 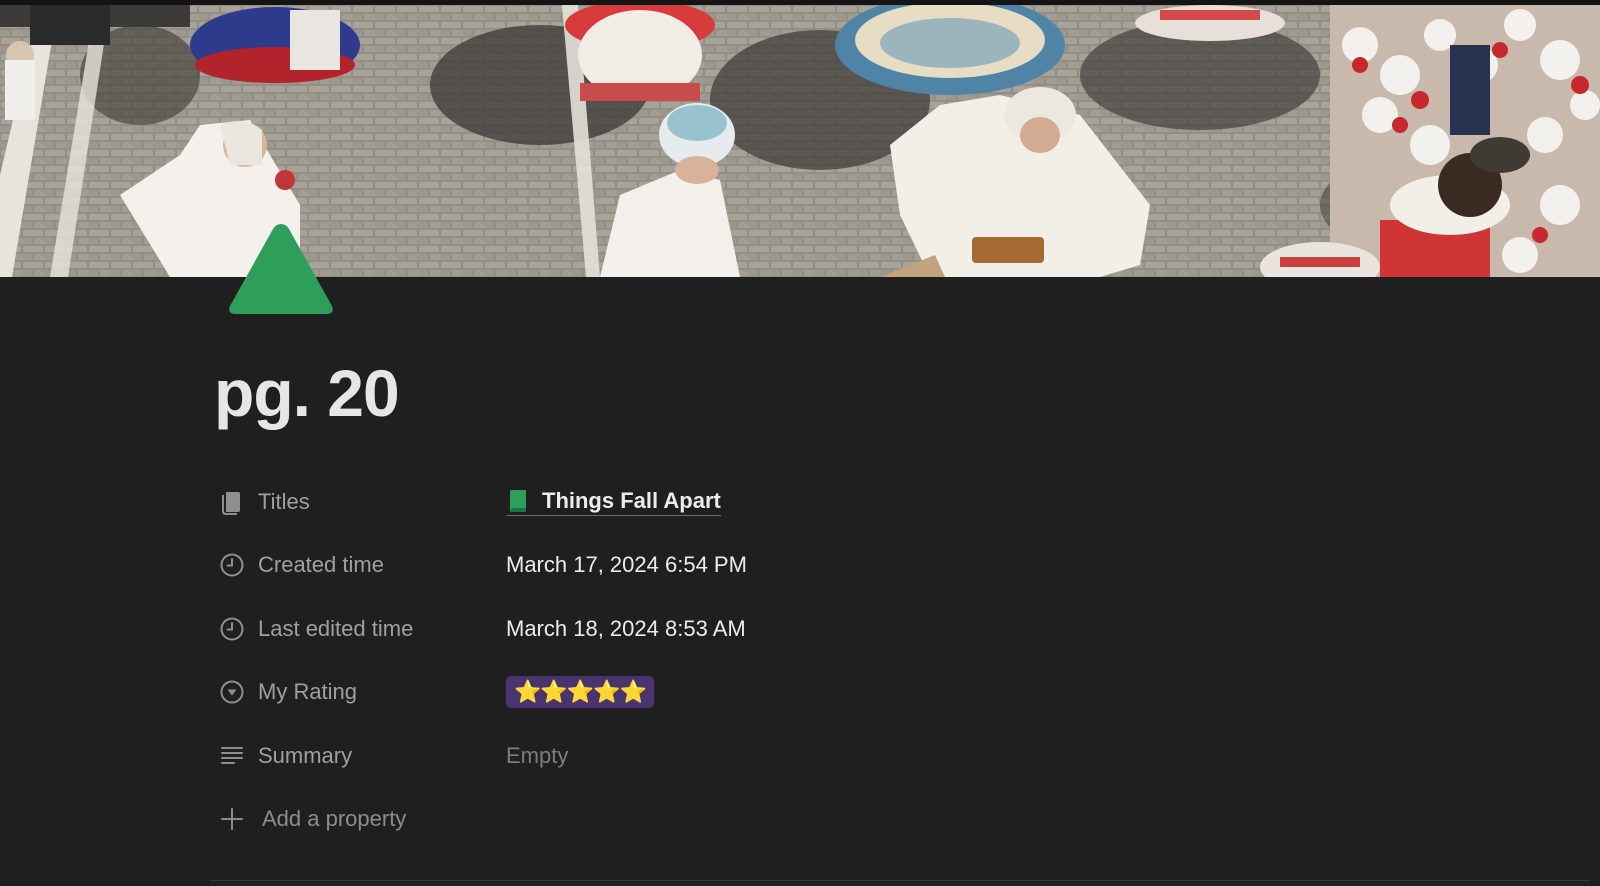 What do you see at coordinates (232, 819) in the screenshot?
I see `plus-icon` at bounding box center [232, 819].